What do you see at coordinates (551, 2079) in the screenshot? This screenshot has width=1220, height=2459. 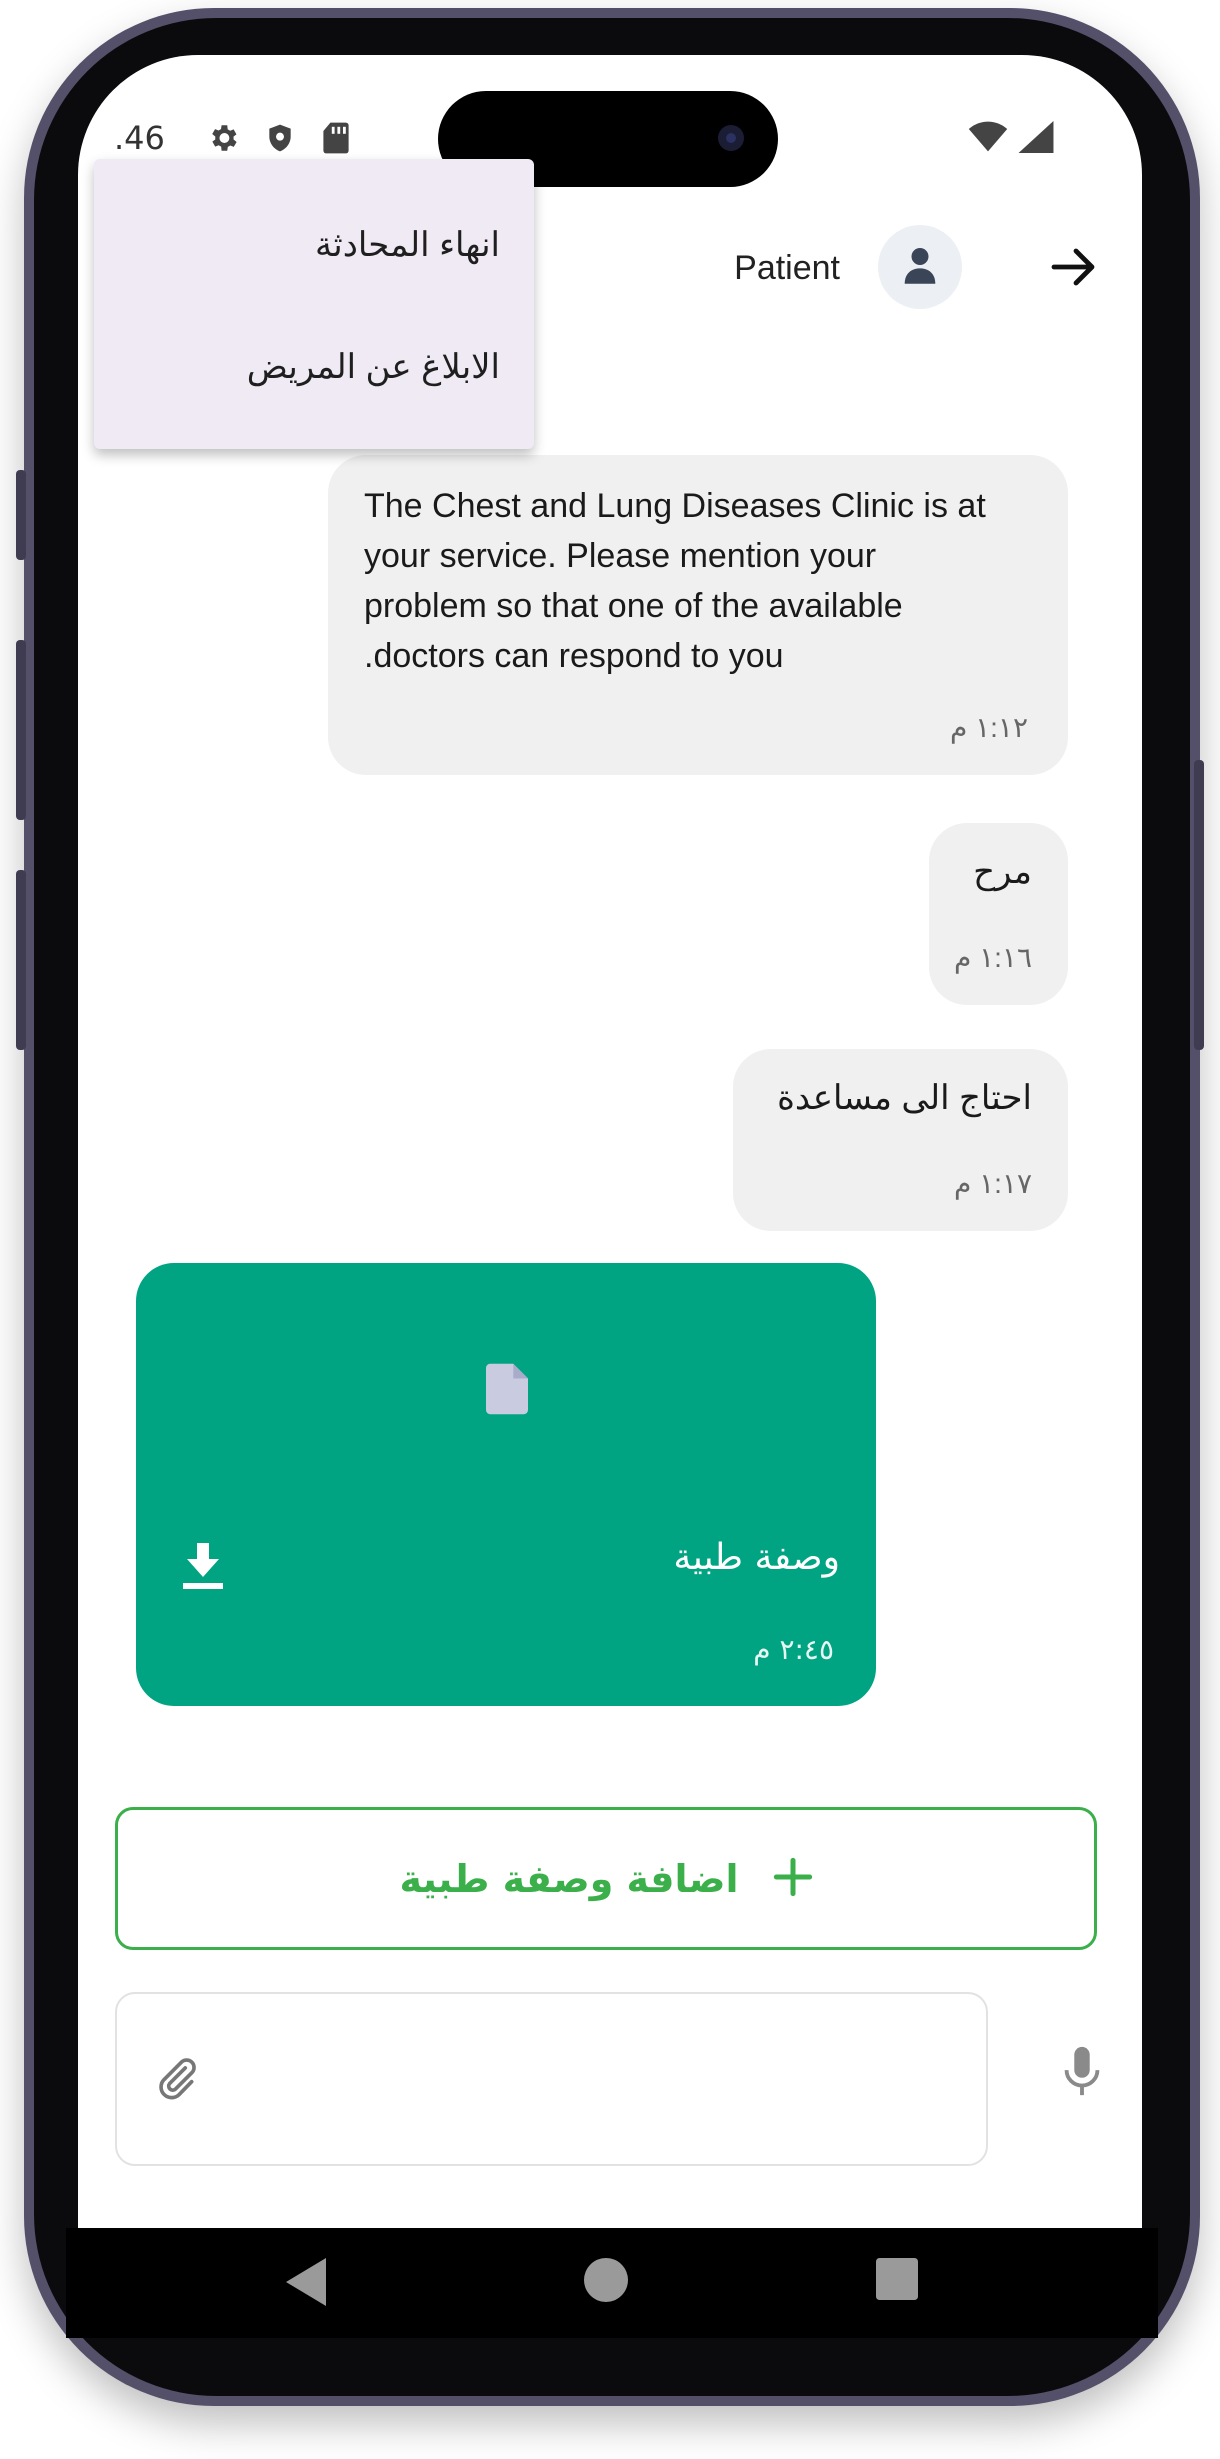 I see `message-input` at bounding box center [551, 2079].